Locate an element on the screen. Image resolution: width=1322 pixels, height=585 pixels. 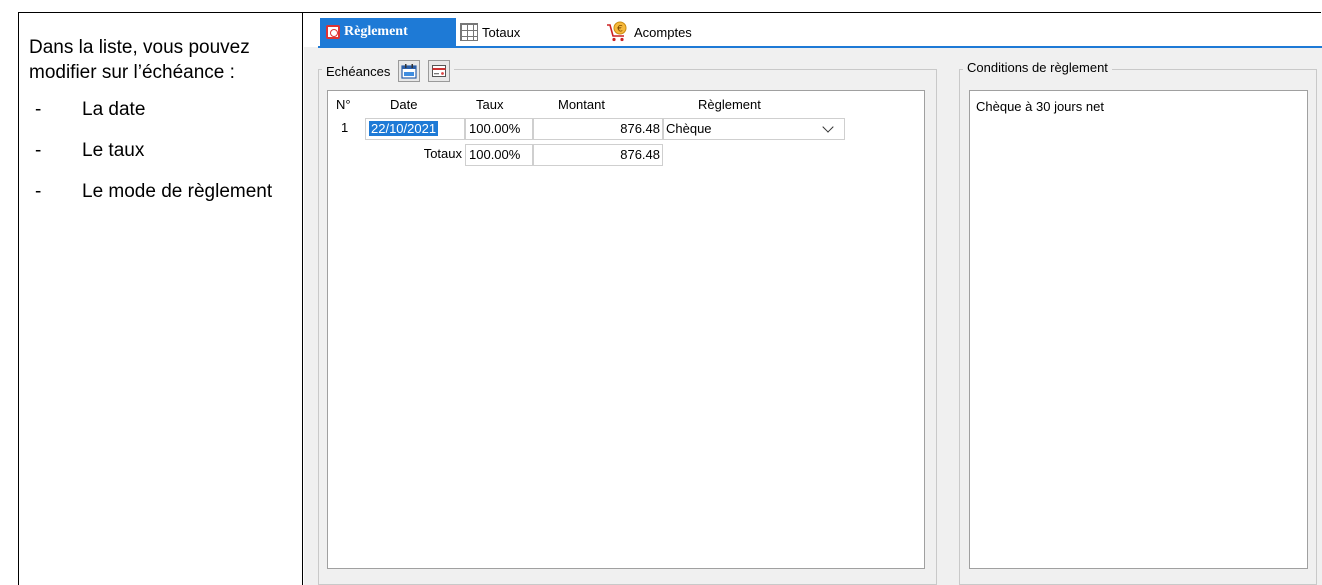
calendar-button is located at coordinates (409, 71).